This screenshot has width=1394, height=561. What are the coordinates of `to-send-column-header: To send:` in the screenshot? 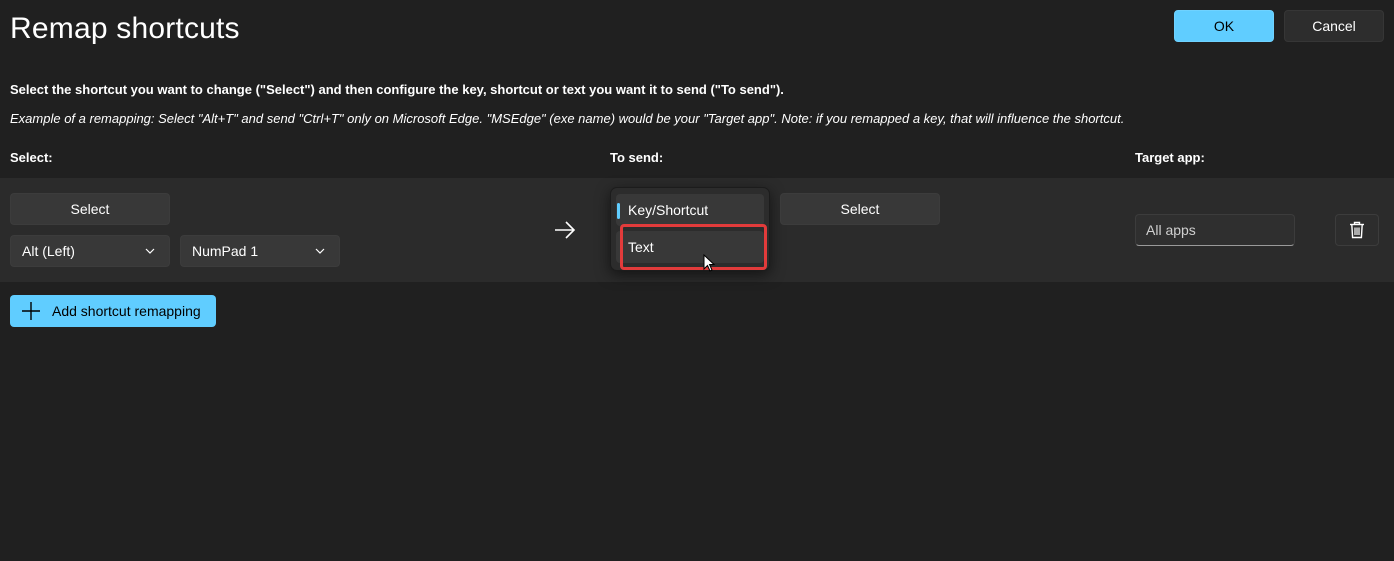 It's located at (637, 157).